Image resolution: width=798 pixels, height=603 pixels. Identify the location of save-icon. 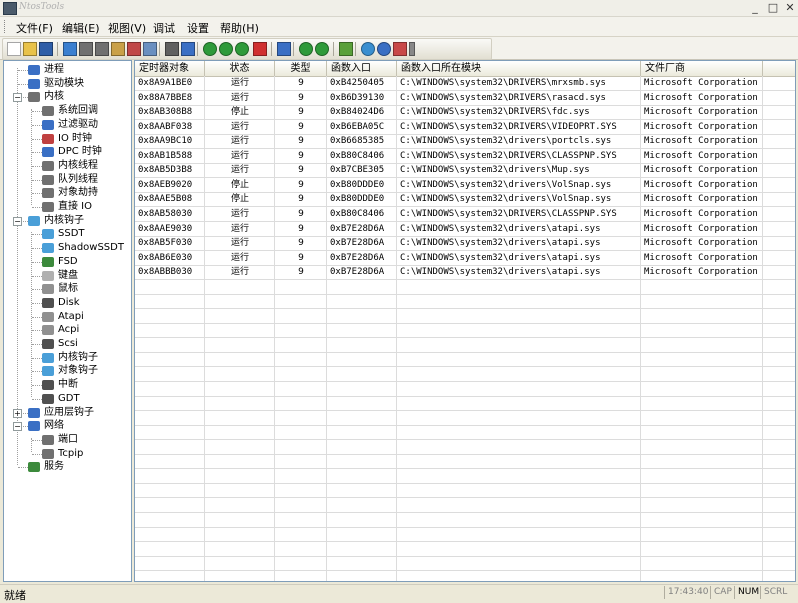
(46, 49).